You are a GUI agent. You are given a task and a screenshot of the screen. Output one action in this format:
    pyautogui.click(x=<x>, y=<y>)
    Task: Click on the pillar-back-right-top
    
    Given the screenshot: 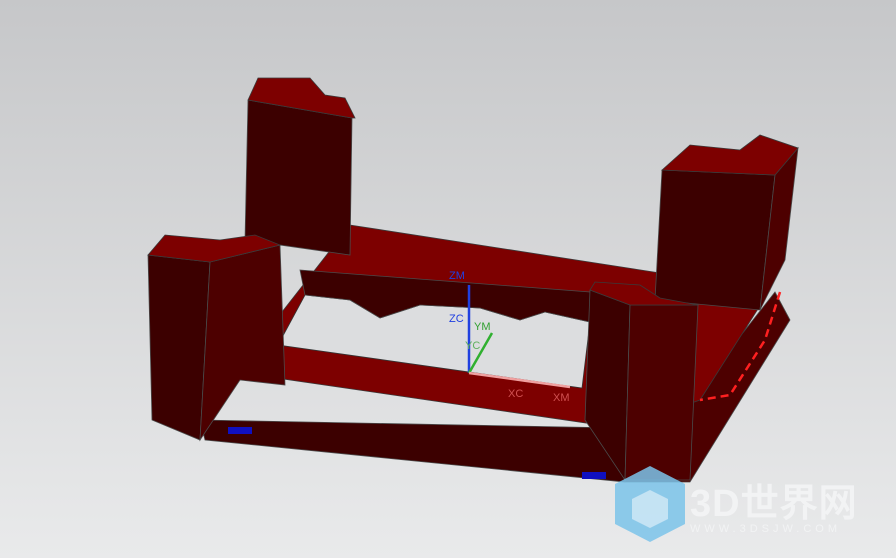 What is the action you would take?
    pyautogui.click(x=730, y=155)
    